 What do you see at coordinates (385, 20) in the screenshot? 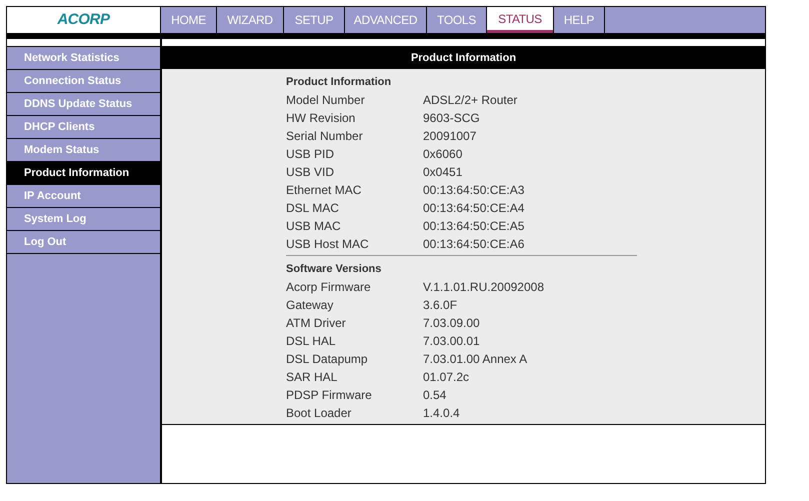
I see `nav-tab: ADVANCED` at bounding box center [385, 20].